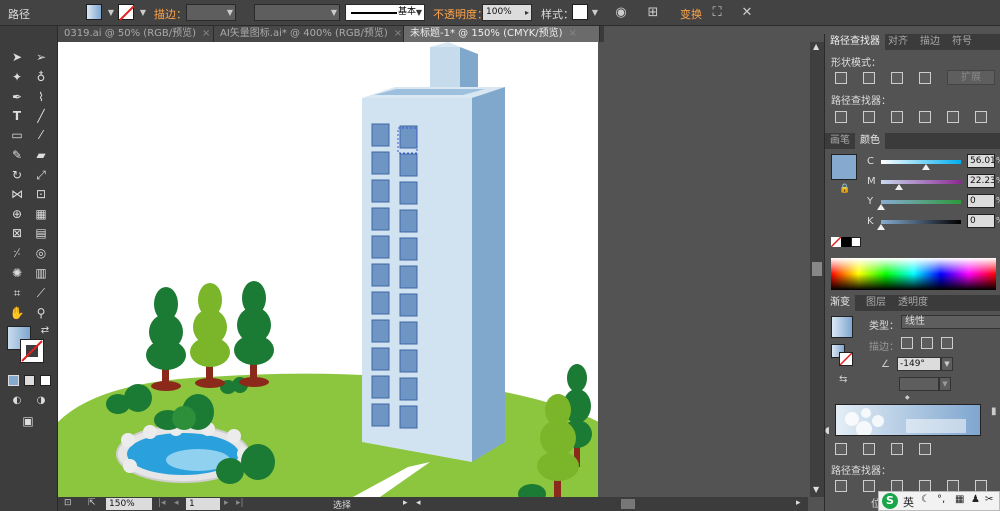  Describe the element at coordinates (840, 303) in the screenshot. I see `tab-gradient: 渐变` at that location.